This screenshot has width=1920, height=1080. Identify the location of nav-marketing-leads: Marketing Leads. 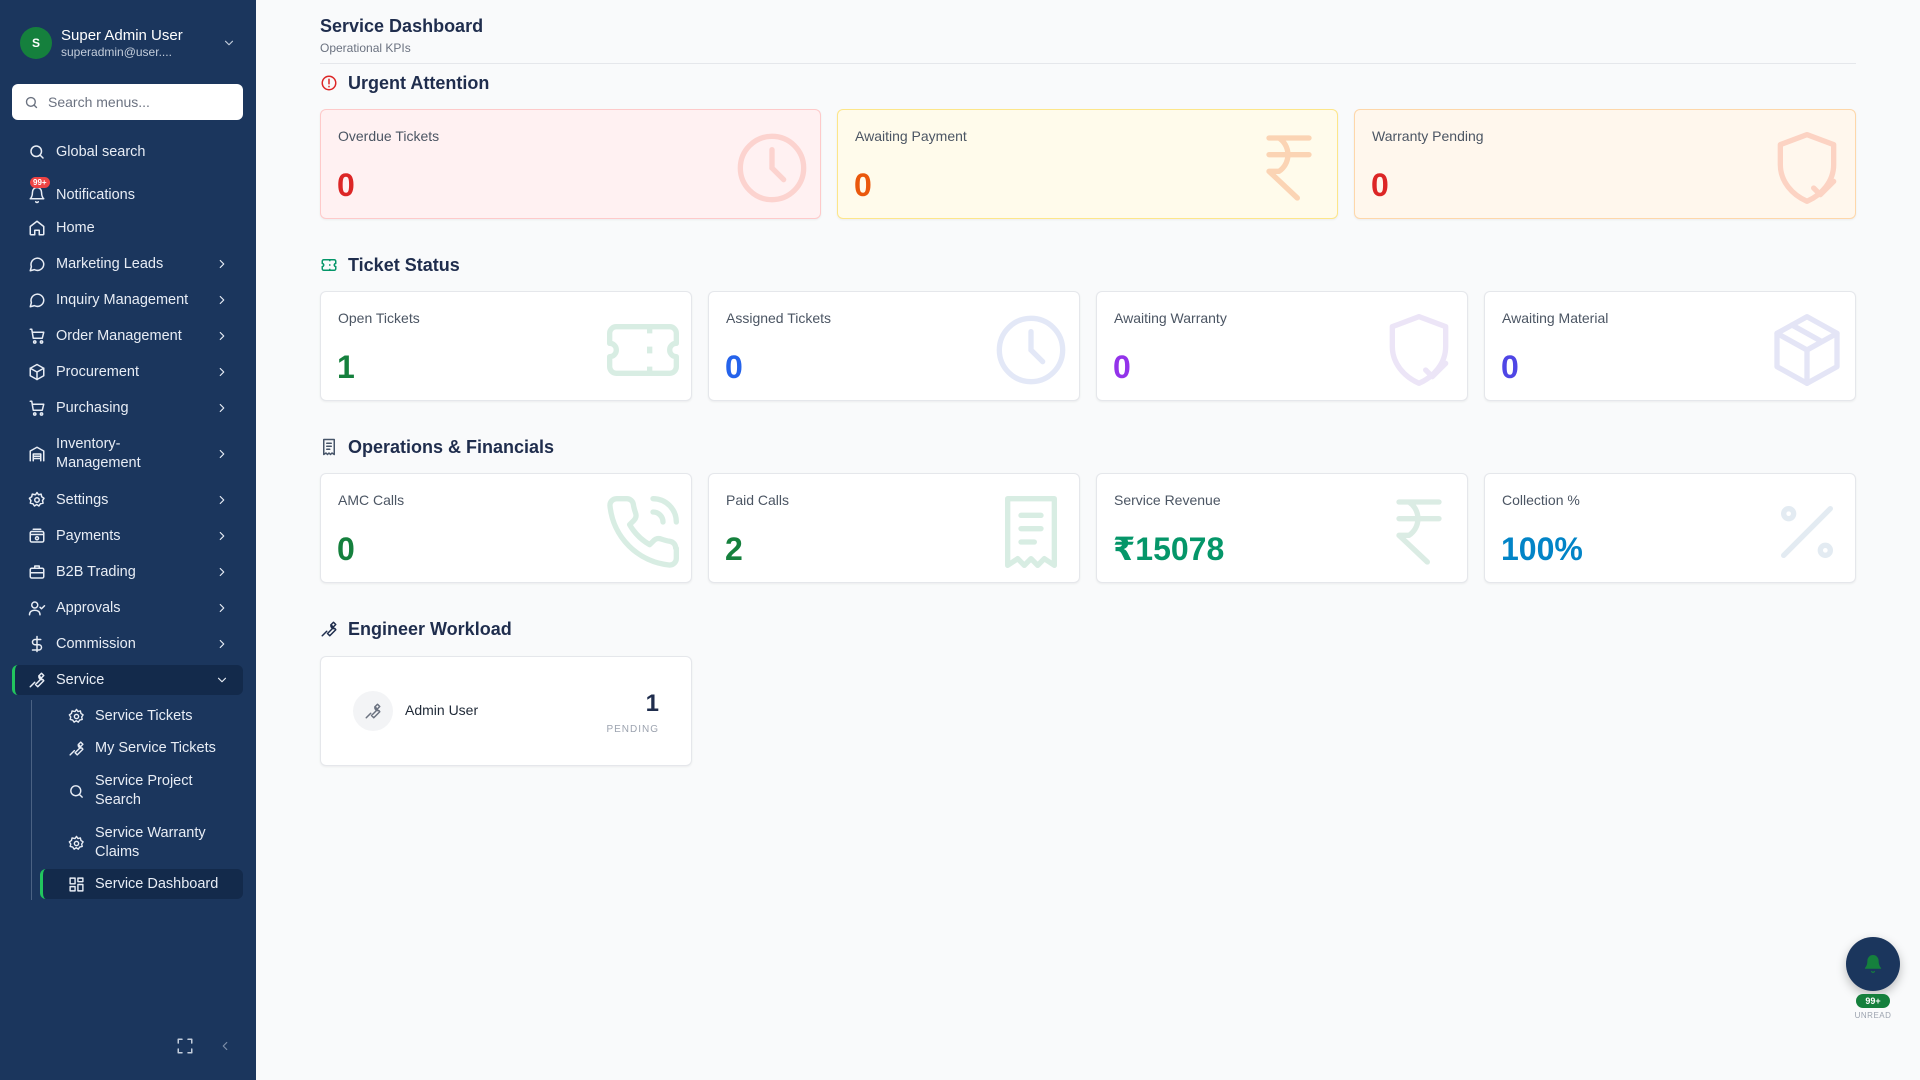
(127, 264).